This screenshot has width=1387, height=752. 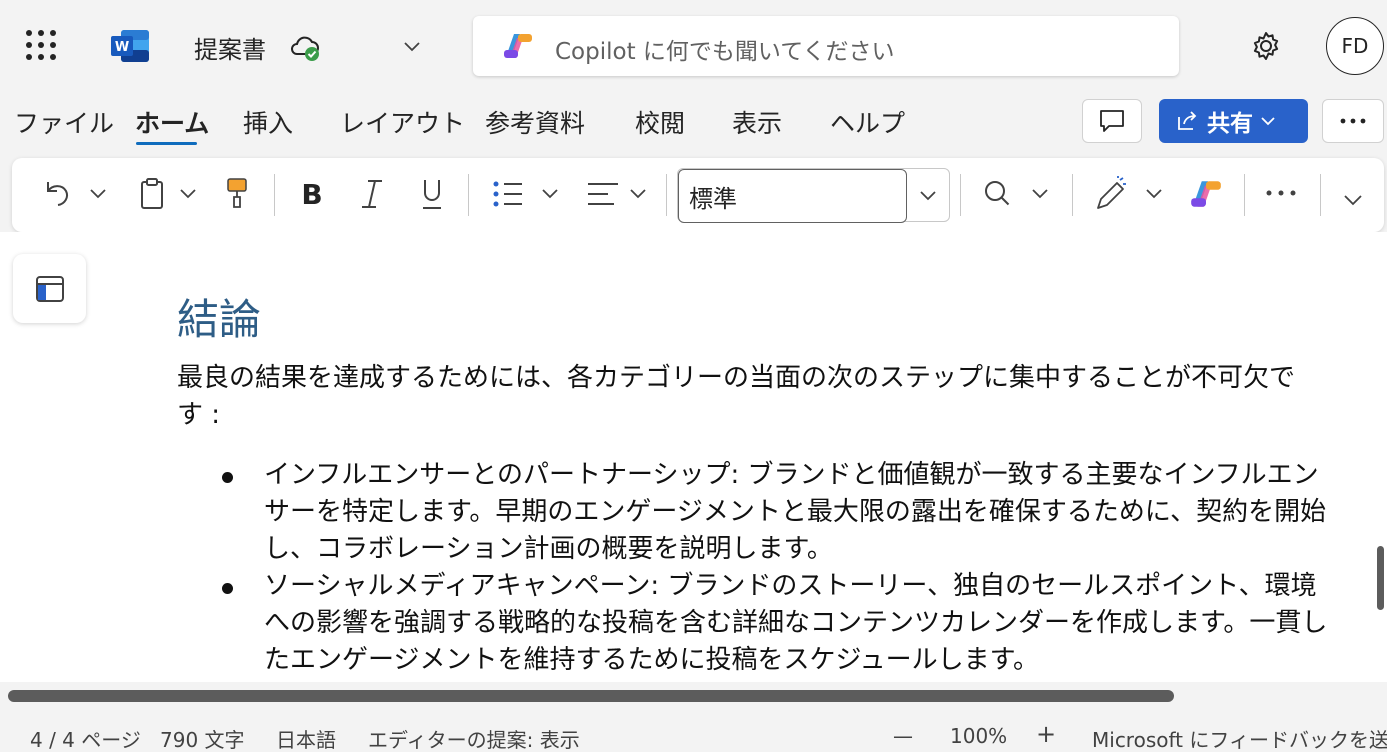 What do you see at coordinates (412, 46) in the screenshot?
I see `title-chevron-down-icon` at bounding box center [412, 46].